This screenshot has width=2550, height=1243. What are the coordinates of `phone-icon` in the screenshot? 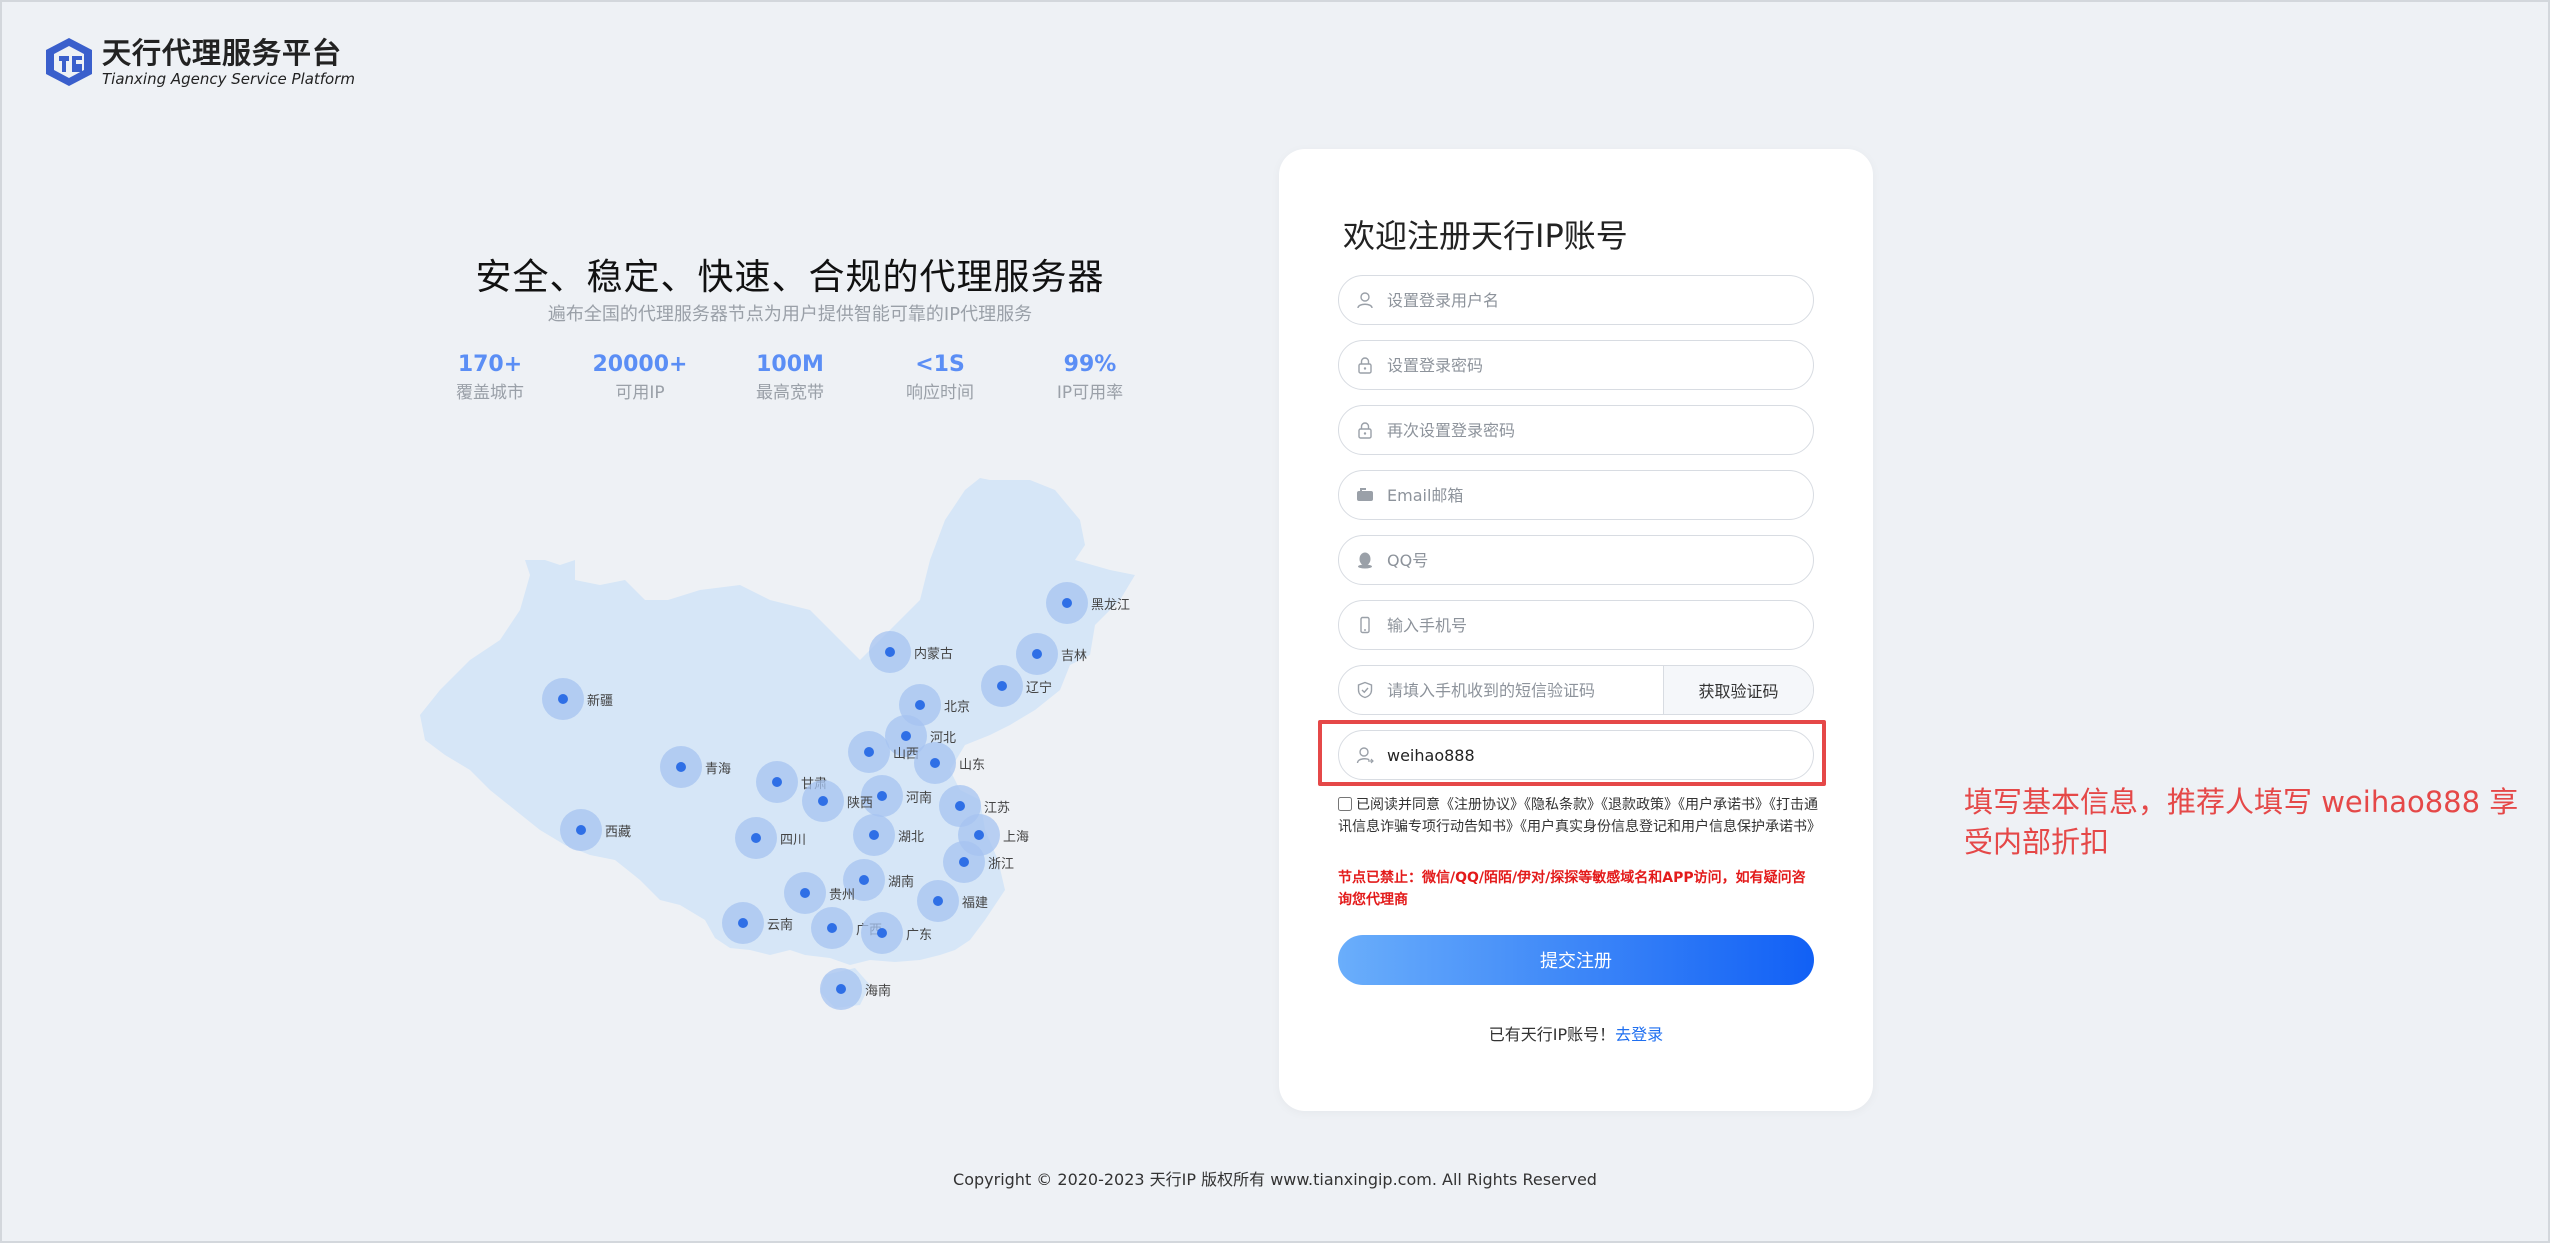 It's located at (1365, 625).